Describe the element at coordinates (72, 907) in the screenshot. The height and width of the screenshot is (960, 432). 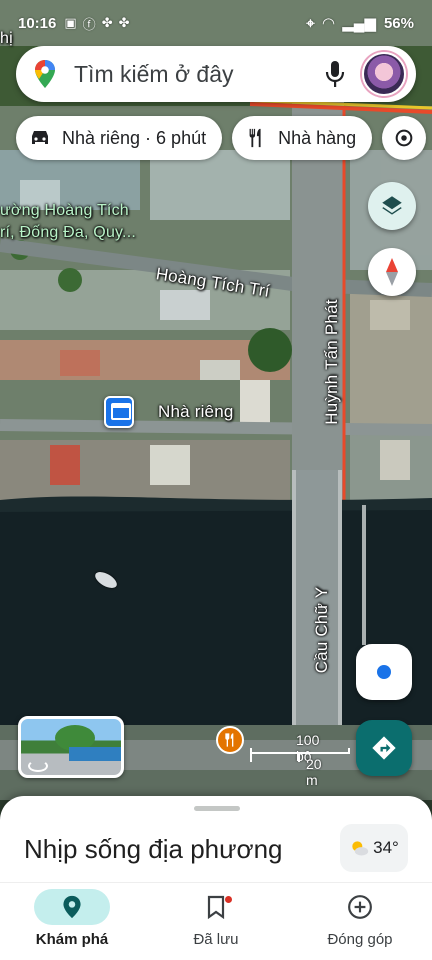
I see `explore-pin-icon` at that location.